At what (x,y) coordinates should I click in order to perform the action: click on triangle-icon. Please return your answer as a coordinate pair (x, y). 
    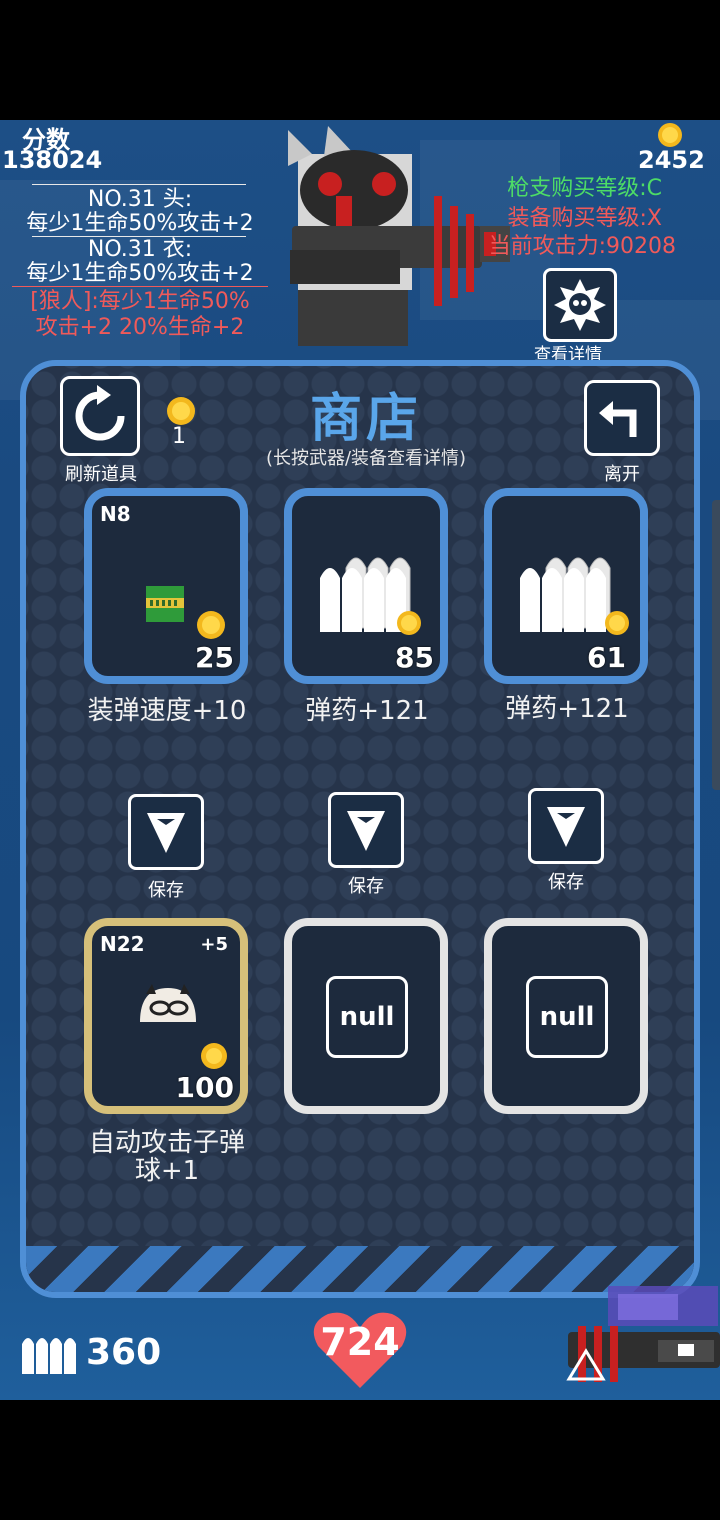
    Looking at the image, I should click on (586, 1364).